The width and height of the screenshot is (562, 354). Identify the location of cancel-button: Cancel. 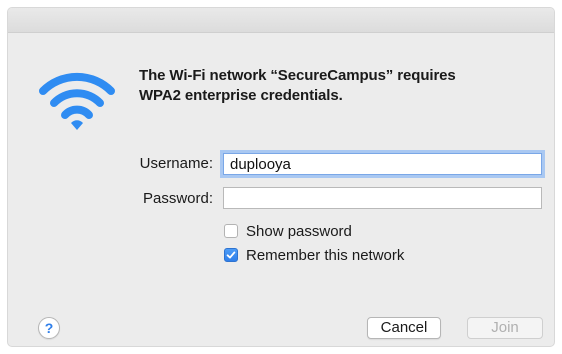
(404, 328).